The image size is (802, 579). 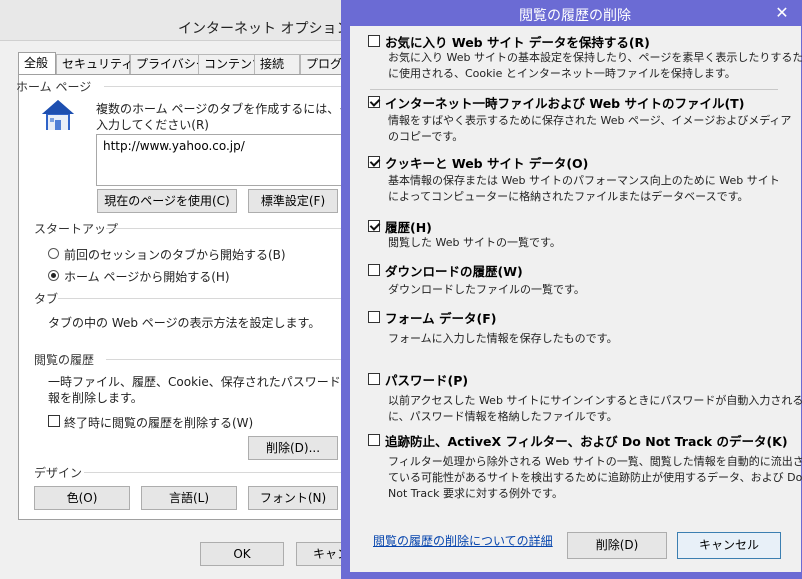 I want to click on option-tracking-protection-desc-2: ている可能性があるサイトを検出するために追跡防止が使用するデータ、および Do, so click(x=595, y=477).